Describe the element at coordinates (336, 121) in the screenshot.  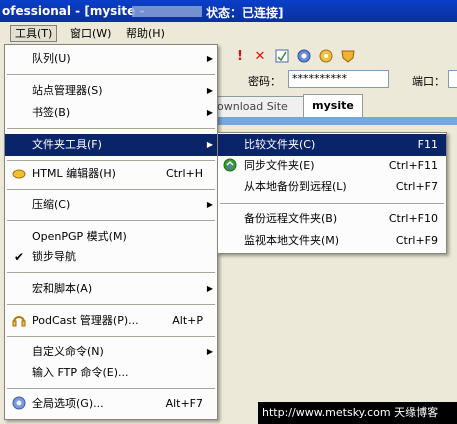
I see `tab-strip` at that location.